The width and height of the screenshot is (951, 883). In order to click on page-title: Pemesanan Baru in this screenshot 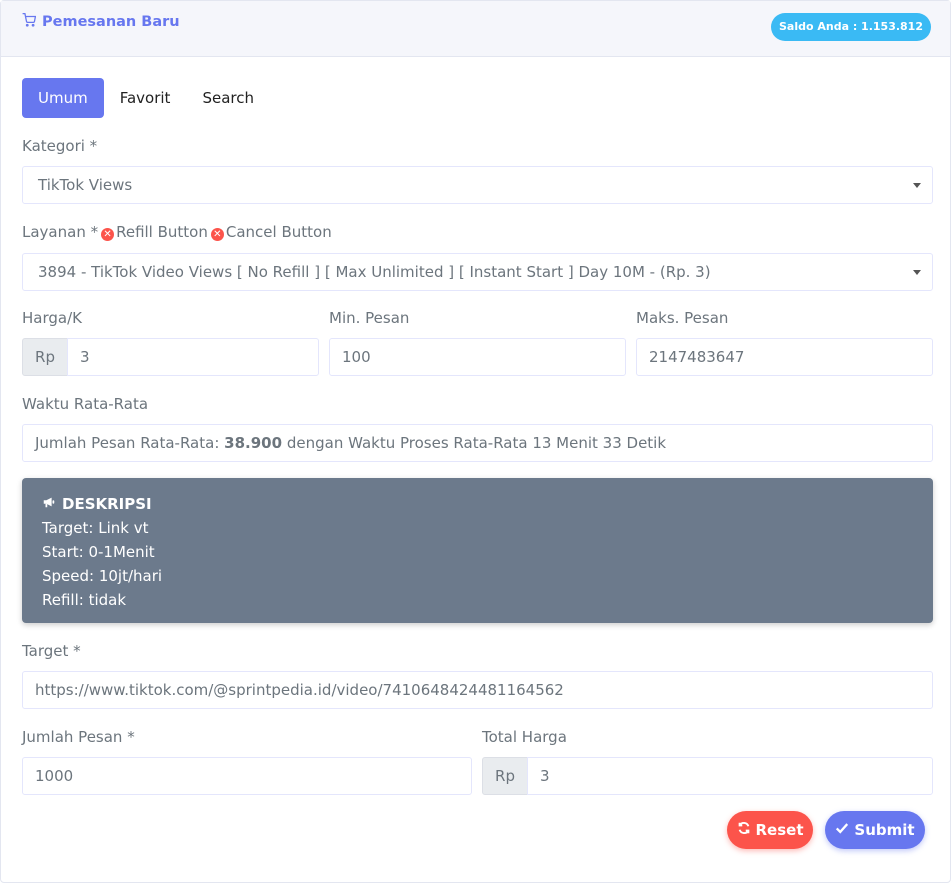, I will do `click(101, 21)`.